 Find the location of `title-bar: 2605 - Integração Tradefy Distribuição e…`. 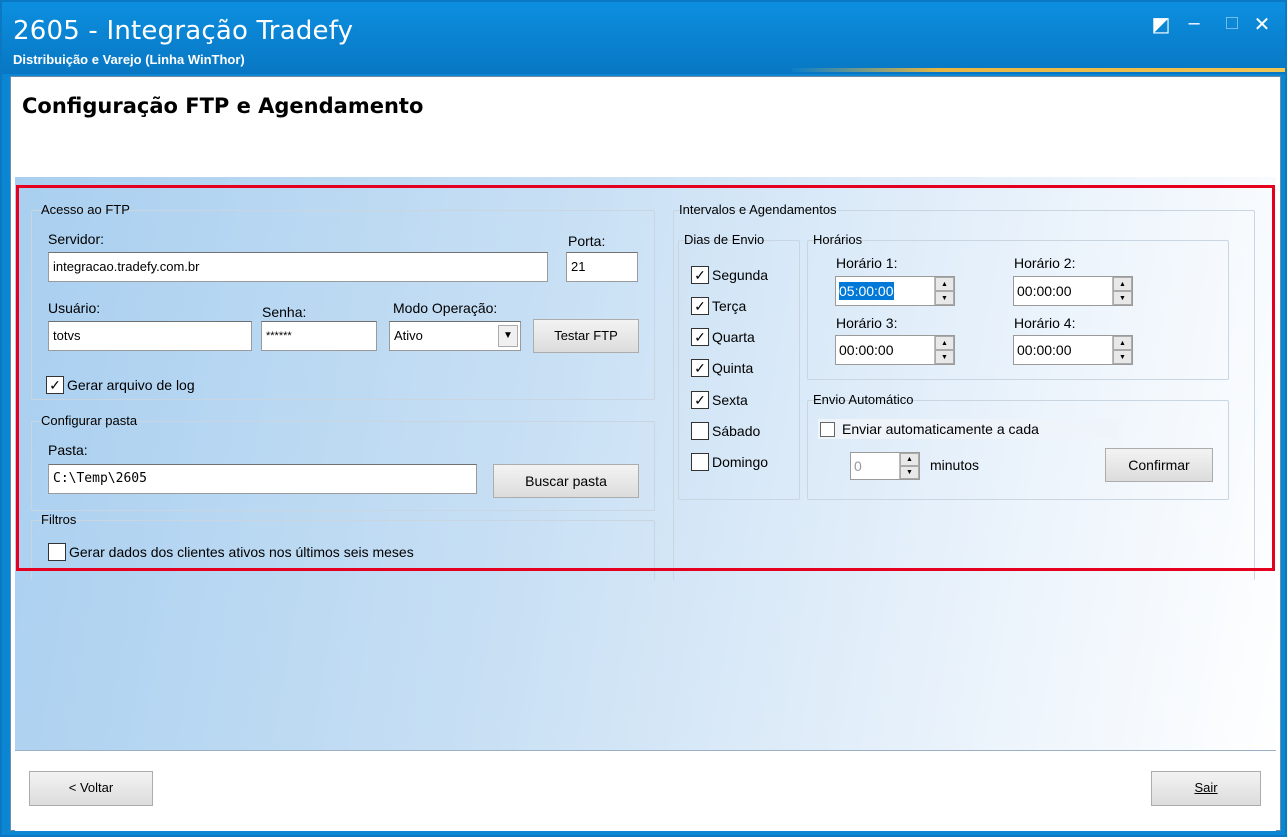

title-bar: 2605 - Integração Tradefy Distribuição e… is located at coordinates (643, 38).